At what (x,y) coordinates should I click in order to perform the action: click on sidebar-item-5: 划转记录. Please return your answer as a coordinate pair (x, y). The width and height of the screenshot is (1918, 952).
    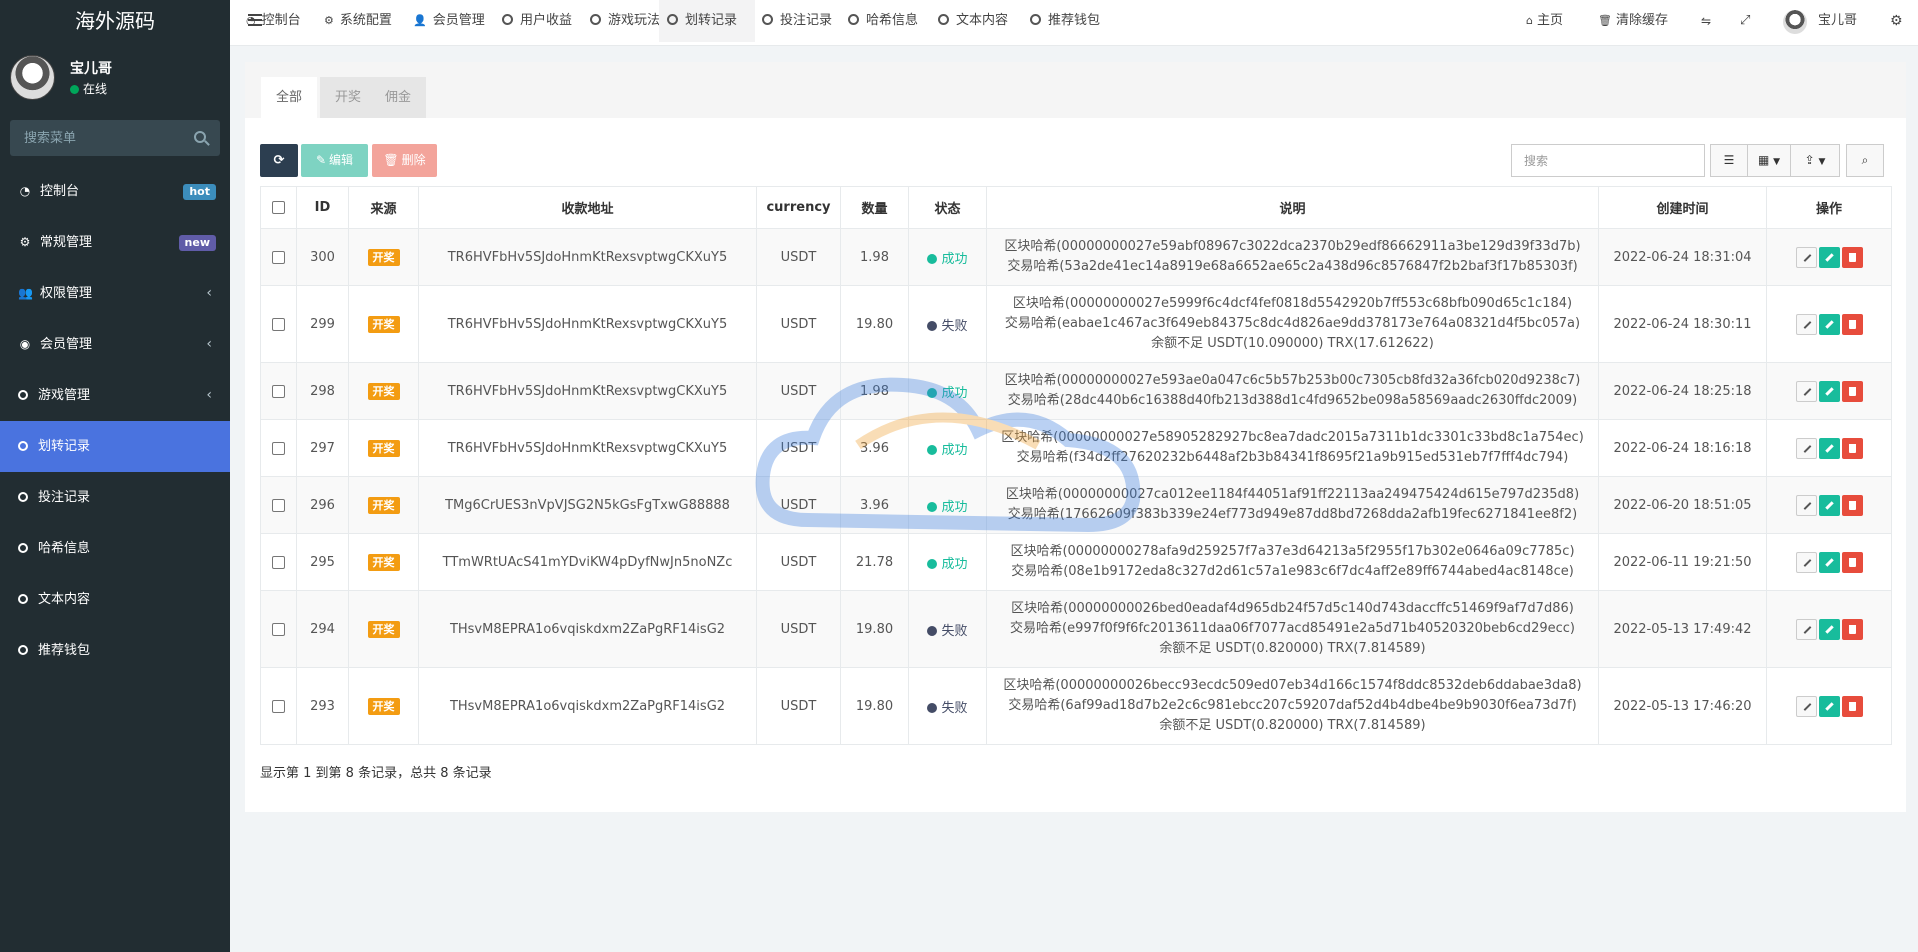
    Looking at the image, I should click on (115, 446).